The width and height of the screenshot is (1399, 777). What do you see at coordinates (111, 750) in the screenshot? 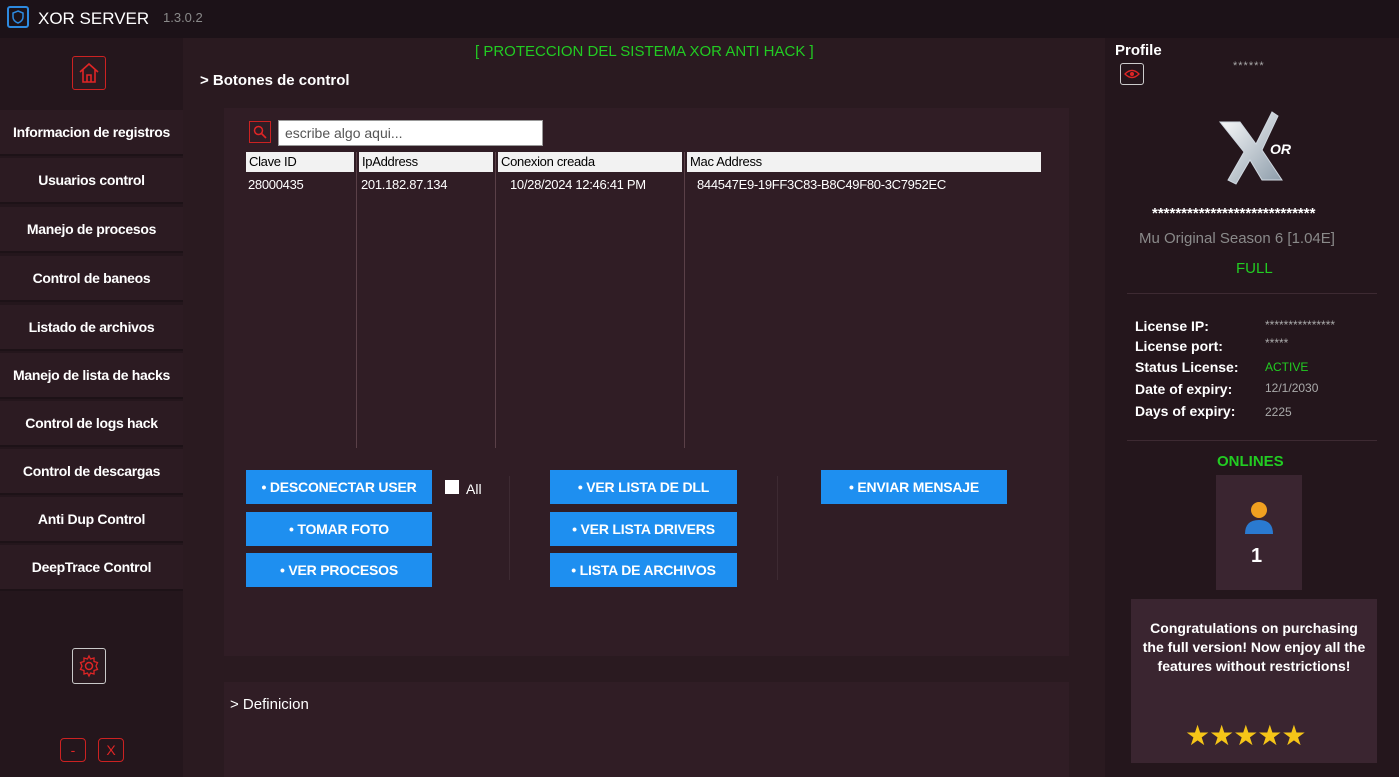
I see `close-button: X` at bounding box center [111, 750].